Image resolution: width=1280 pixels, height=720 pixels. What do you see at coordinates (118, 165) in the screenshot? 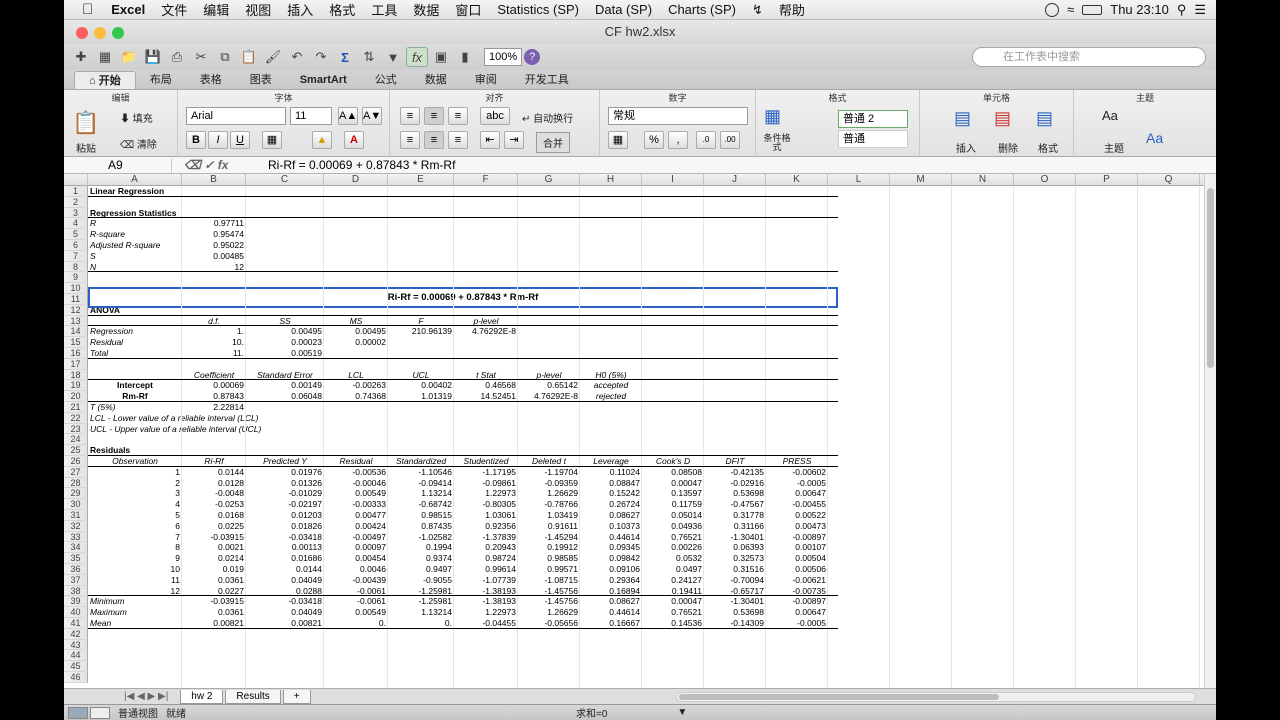
I see `name-box: A9` at bounding box center [118, 165].